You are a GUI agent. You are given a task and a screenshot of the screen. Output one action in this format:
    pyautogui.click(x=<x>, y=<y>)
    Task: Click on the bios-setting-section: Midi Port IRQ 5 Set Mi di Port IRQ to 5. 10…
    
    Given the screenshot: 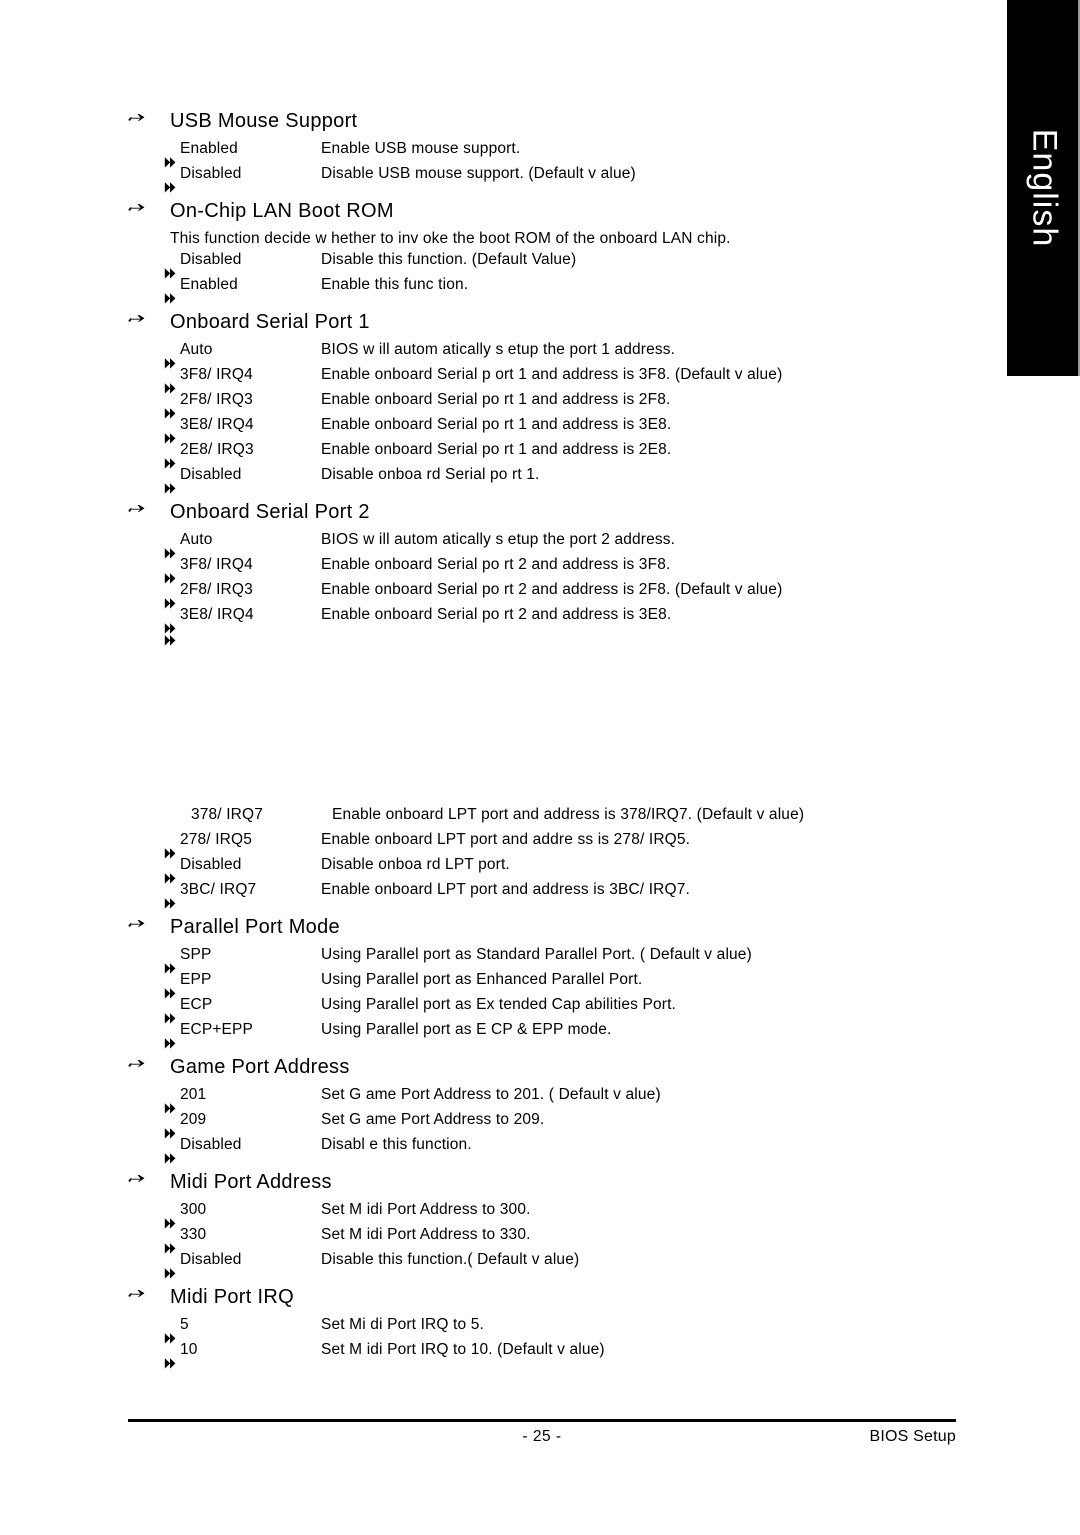 What is the action you would take?
    pyautogui.click(x=543, y=1324)
    